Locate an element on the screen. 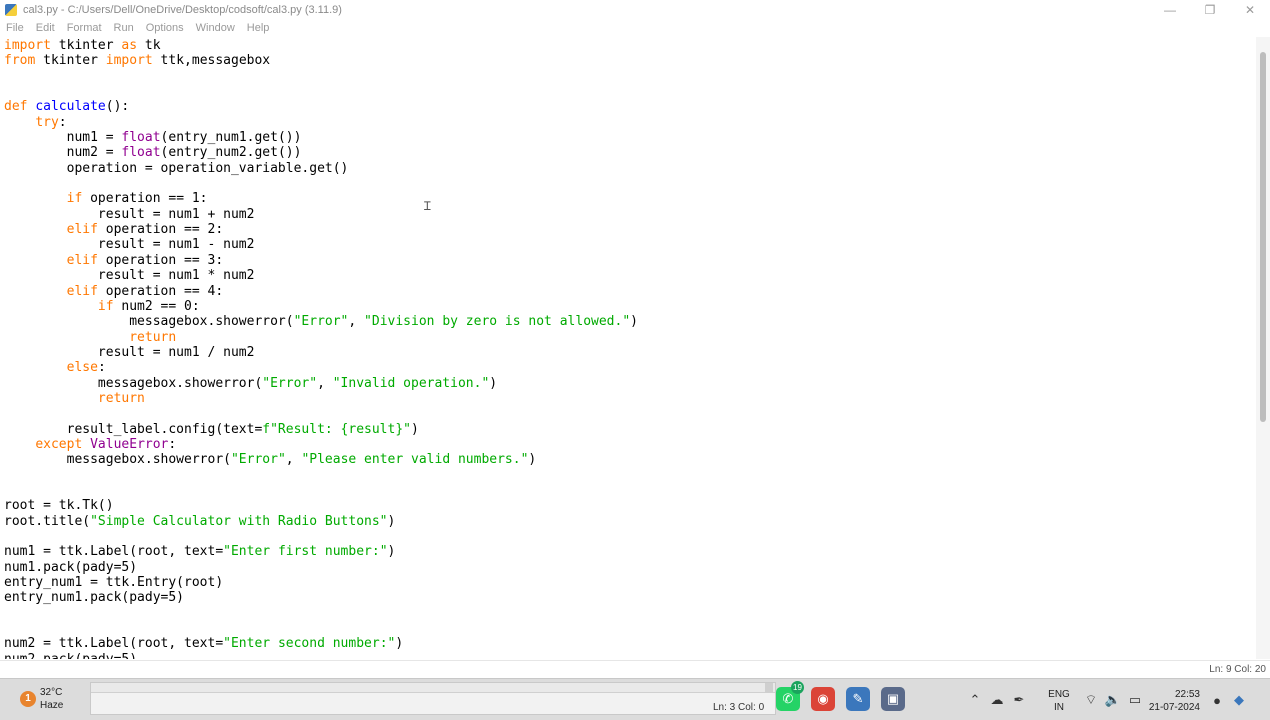  status-tray: ⌔ 🔈 ▭ is located at coordinates (1113, 699).